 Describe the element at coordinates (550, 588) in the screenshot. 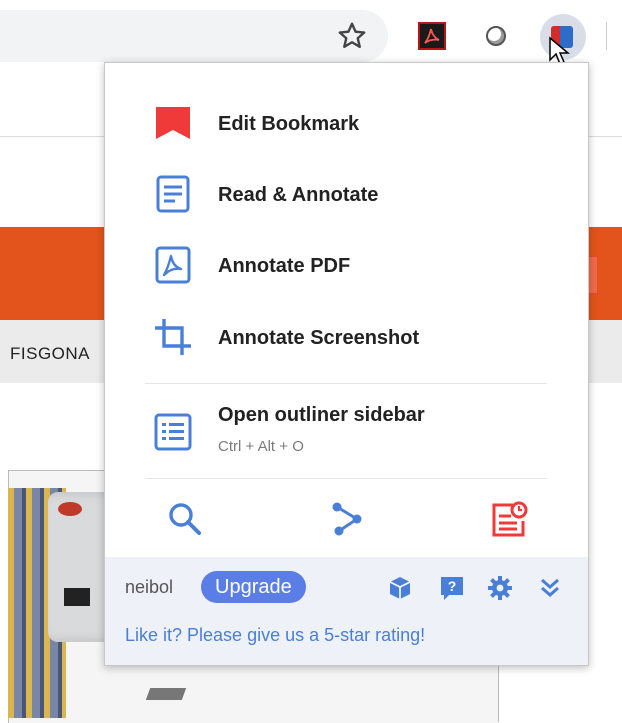

I see `chevron-double-down-icon` at that location.